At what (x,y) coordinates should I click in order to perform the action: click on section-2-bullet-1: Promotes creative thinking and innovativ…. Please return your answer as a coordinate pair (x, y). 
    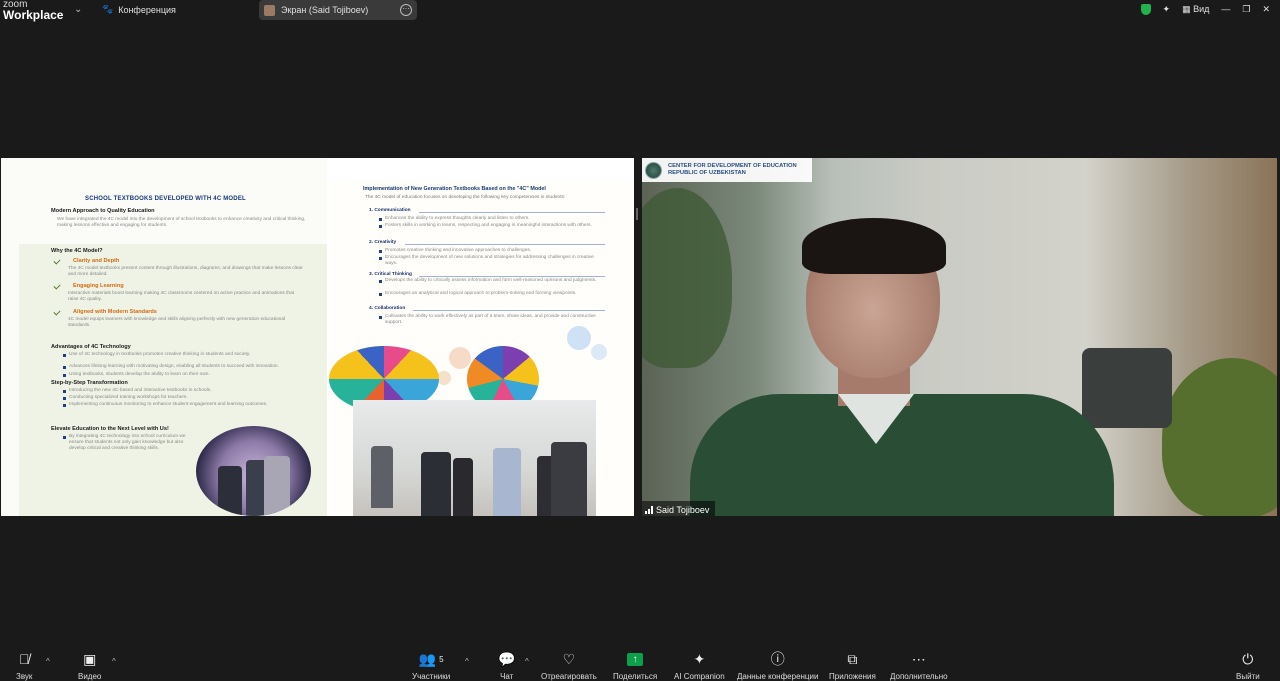
    Looking at the image, I should click on (458, 250).